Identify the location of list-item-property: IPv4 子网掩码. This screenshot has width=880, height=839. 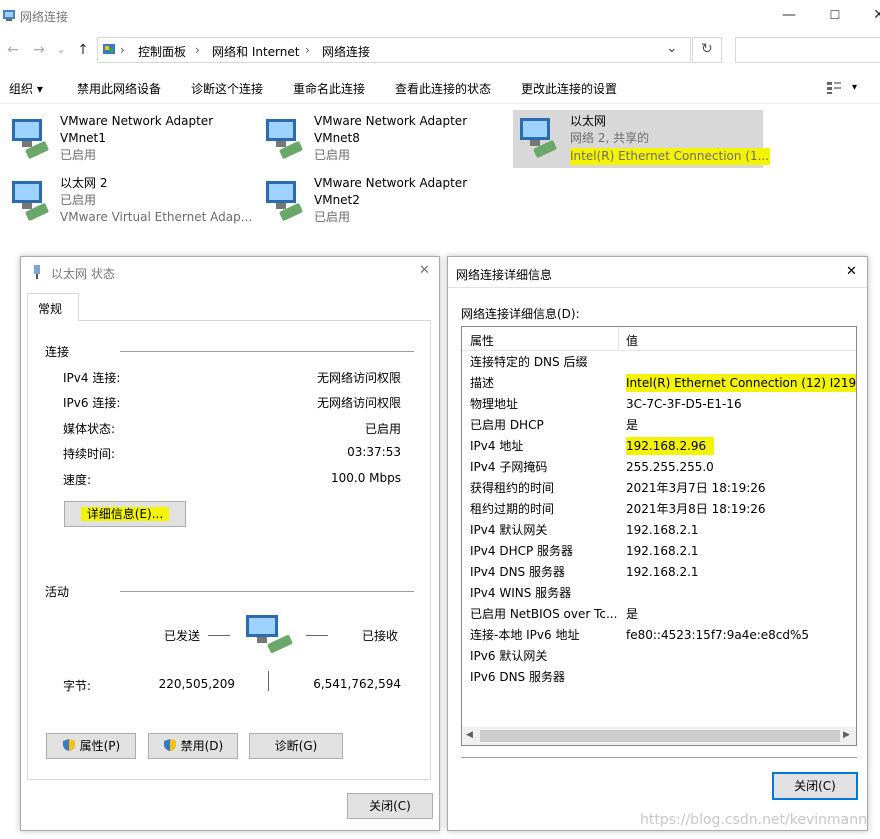
(509, 467).